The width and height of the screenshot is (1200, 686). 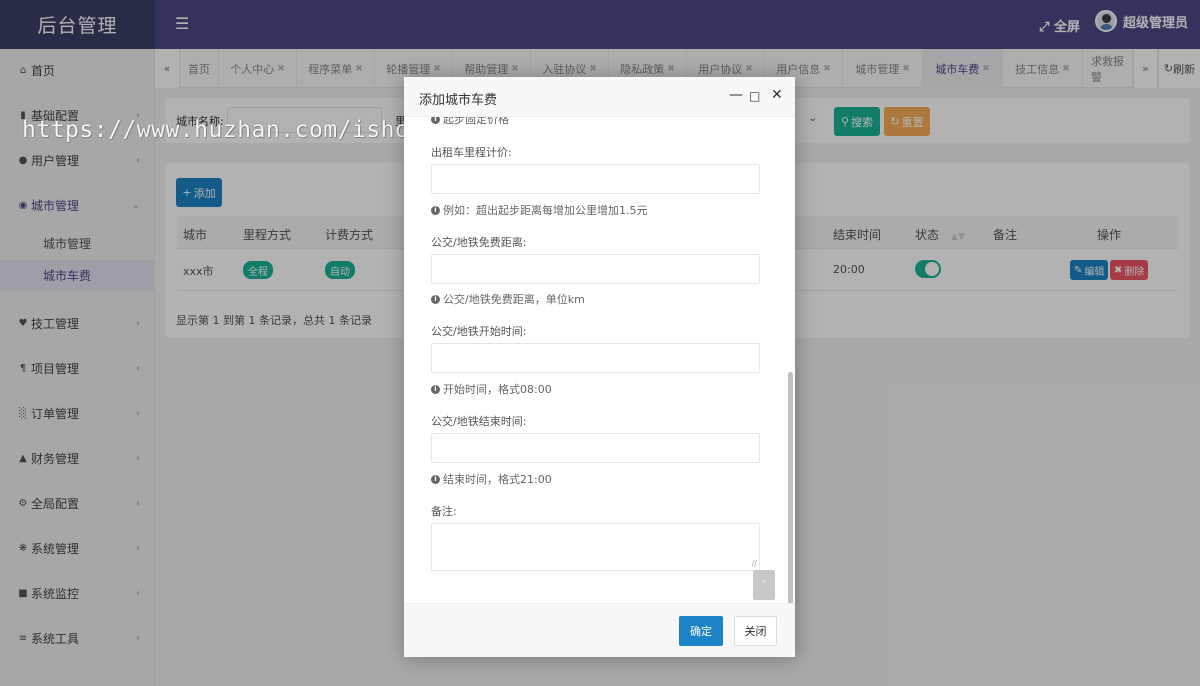 I want to click on field-help: i 开始时间，格式08:00, so click(x=491, y=389).